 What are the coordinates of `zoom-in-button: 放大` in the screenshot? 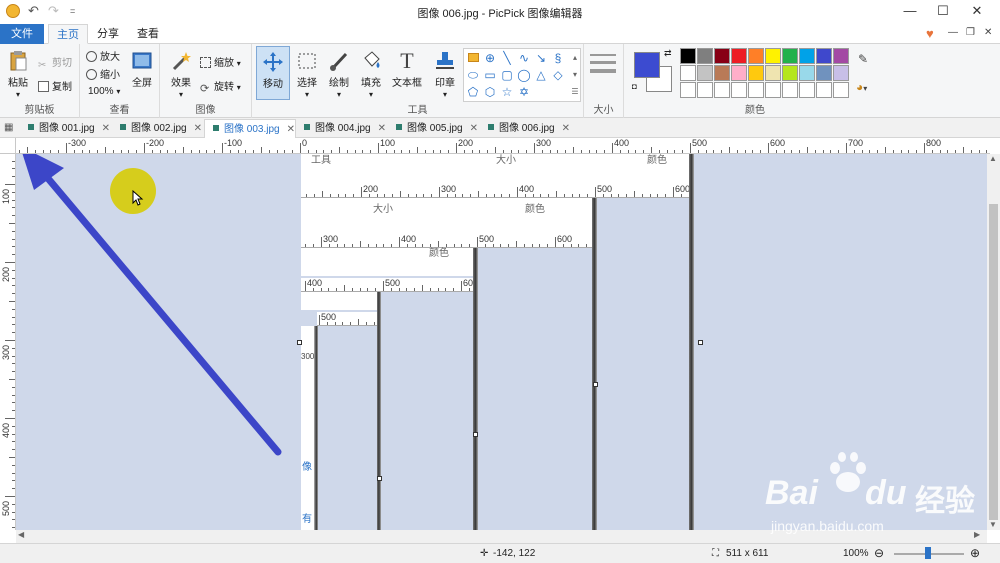 It's located at (103, 55).